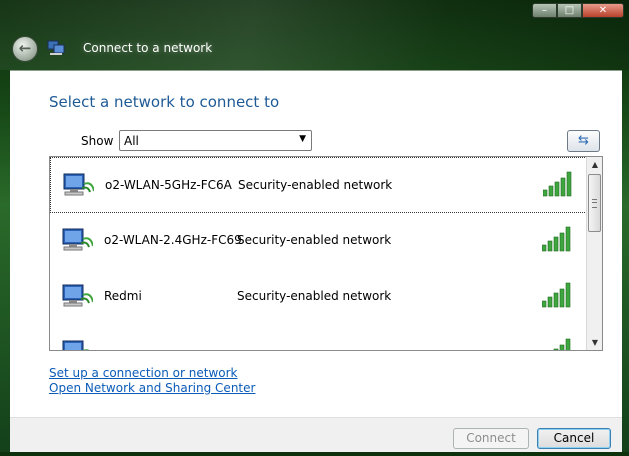 The image size is (629, 456). Describe the element at coordinates (168, 185) in the screenshot. I see `network-name: o2-WLAN-5GHz-FC6A` at that location.